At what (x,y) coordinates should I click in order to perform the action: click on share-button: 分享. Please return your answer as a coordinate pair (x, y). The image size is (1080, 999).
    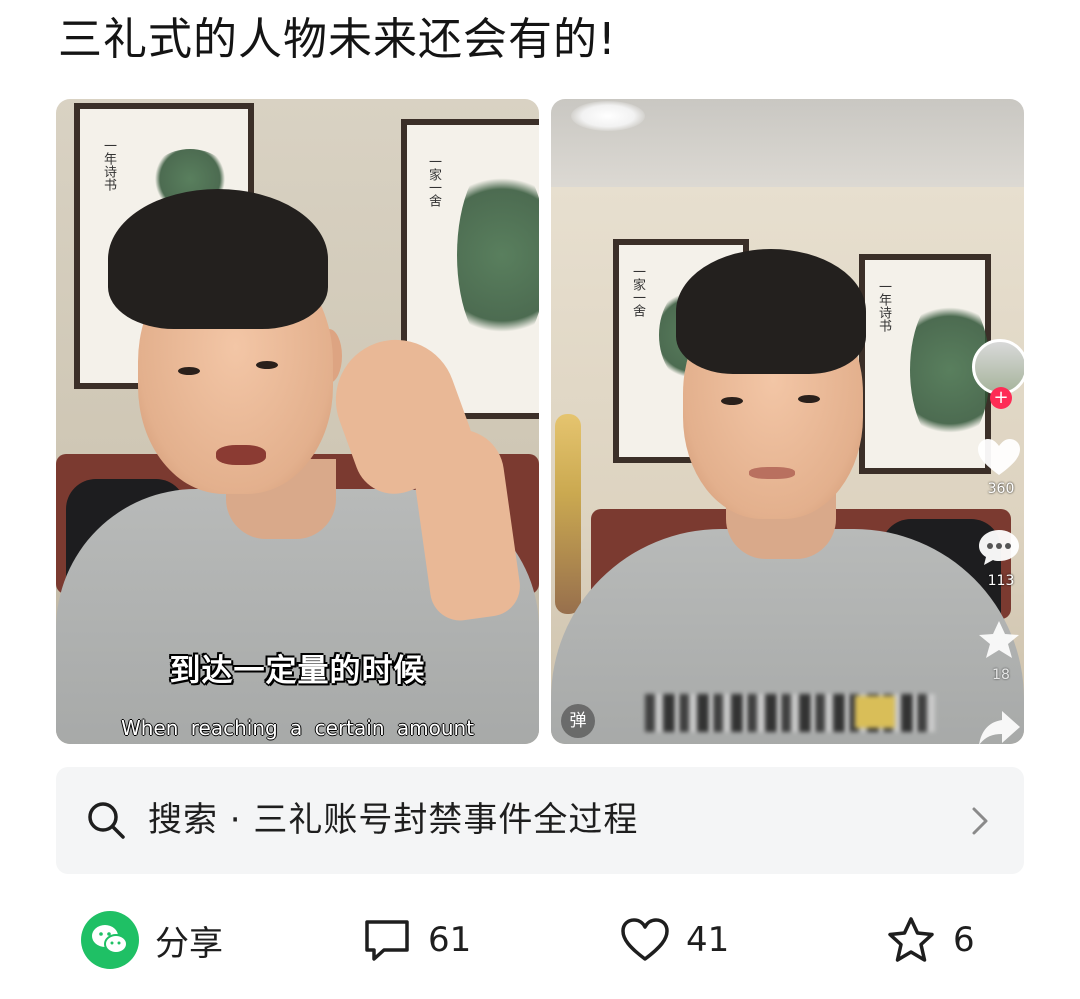
    Looking at the image, I should click on (152, 940).